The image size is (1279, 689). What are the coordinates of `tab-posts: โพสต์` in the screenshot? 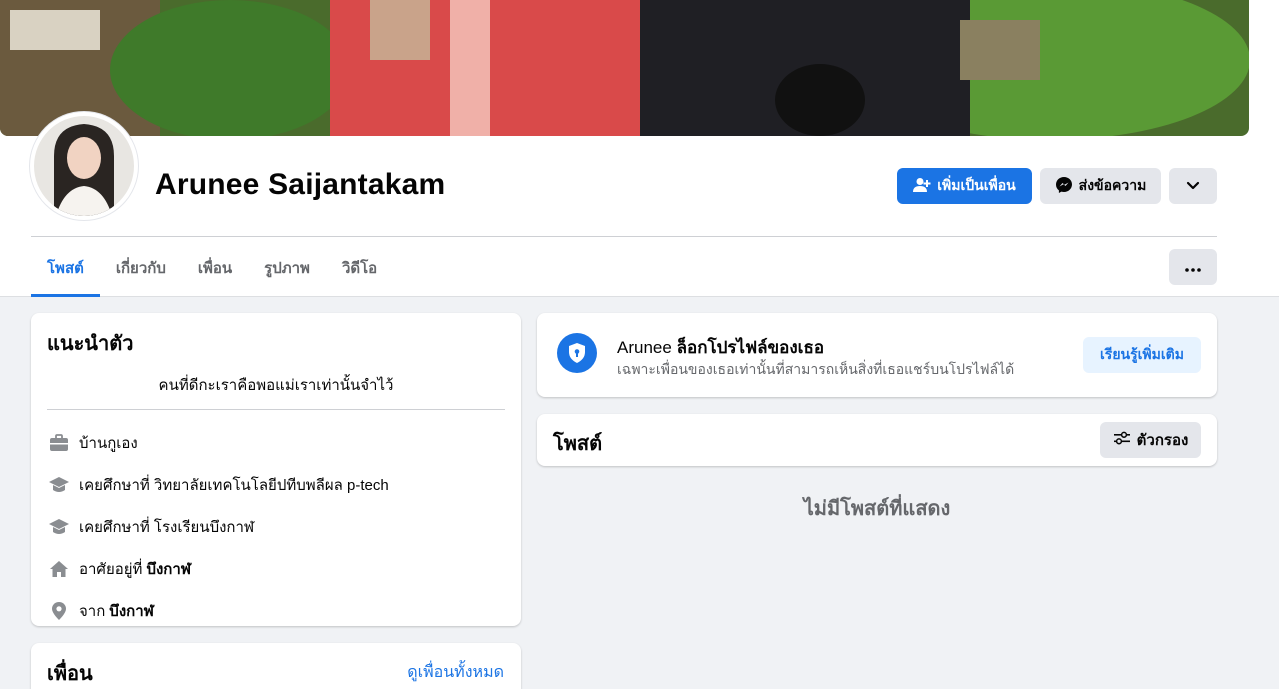 It's located at (65, 267).